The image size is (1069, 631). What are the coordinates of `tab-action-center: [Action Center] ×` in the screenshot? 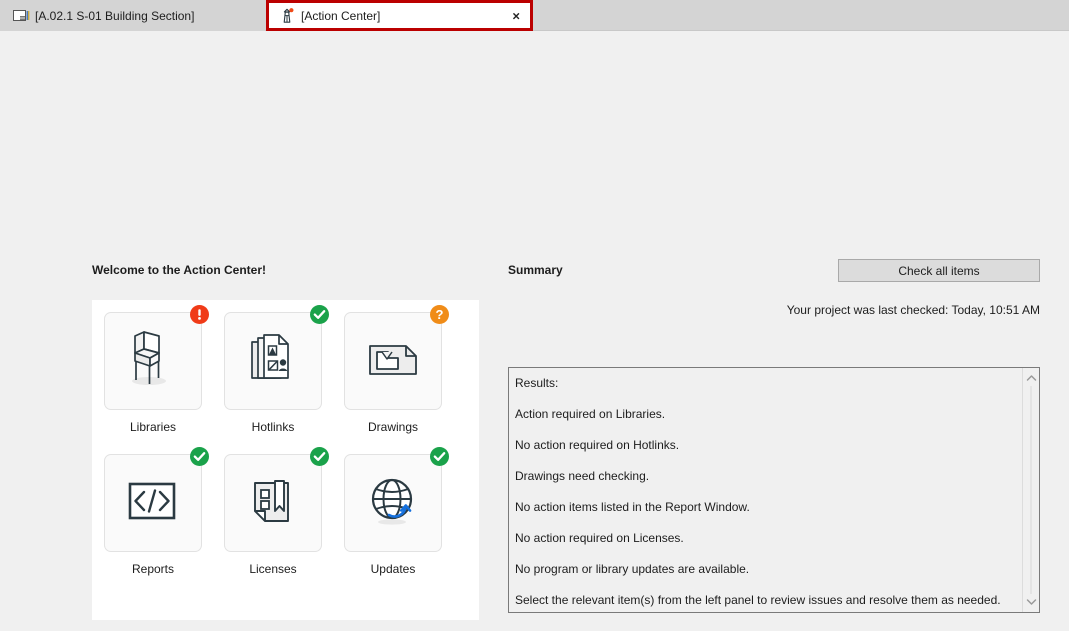 It's located at (399, 15).